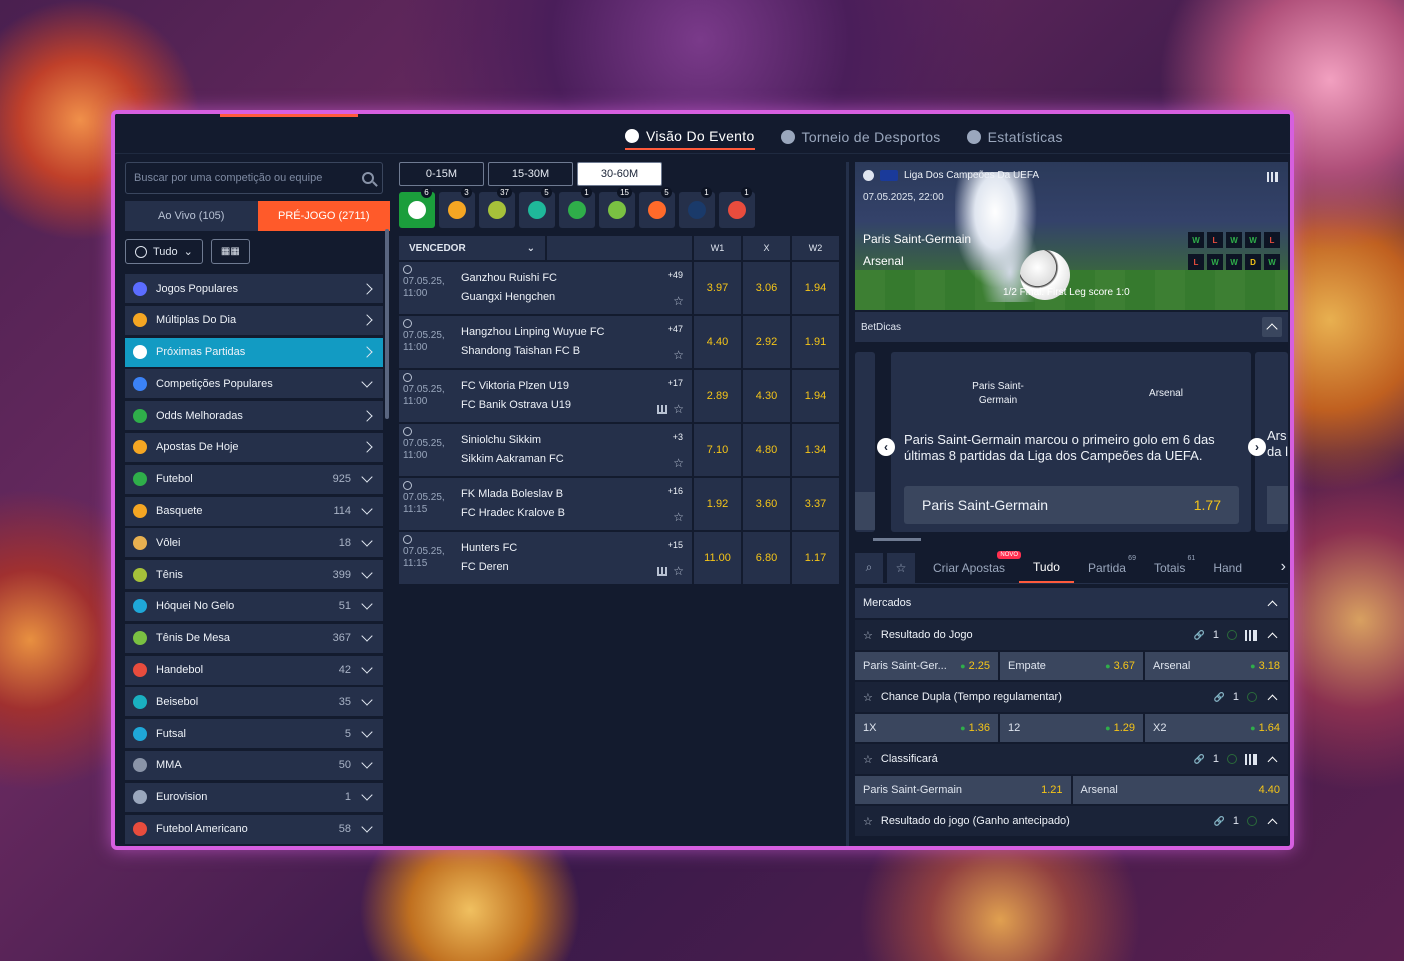 The width and height of the screenshot is (1404, 961). I want to click on odd-button: X2 ● 1.64, so click(1216, 728).